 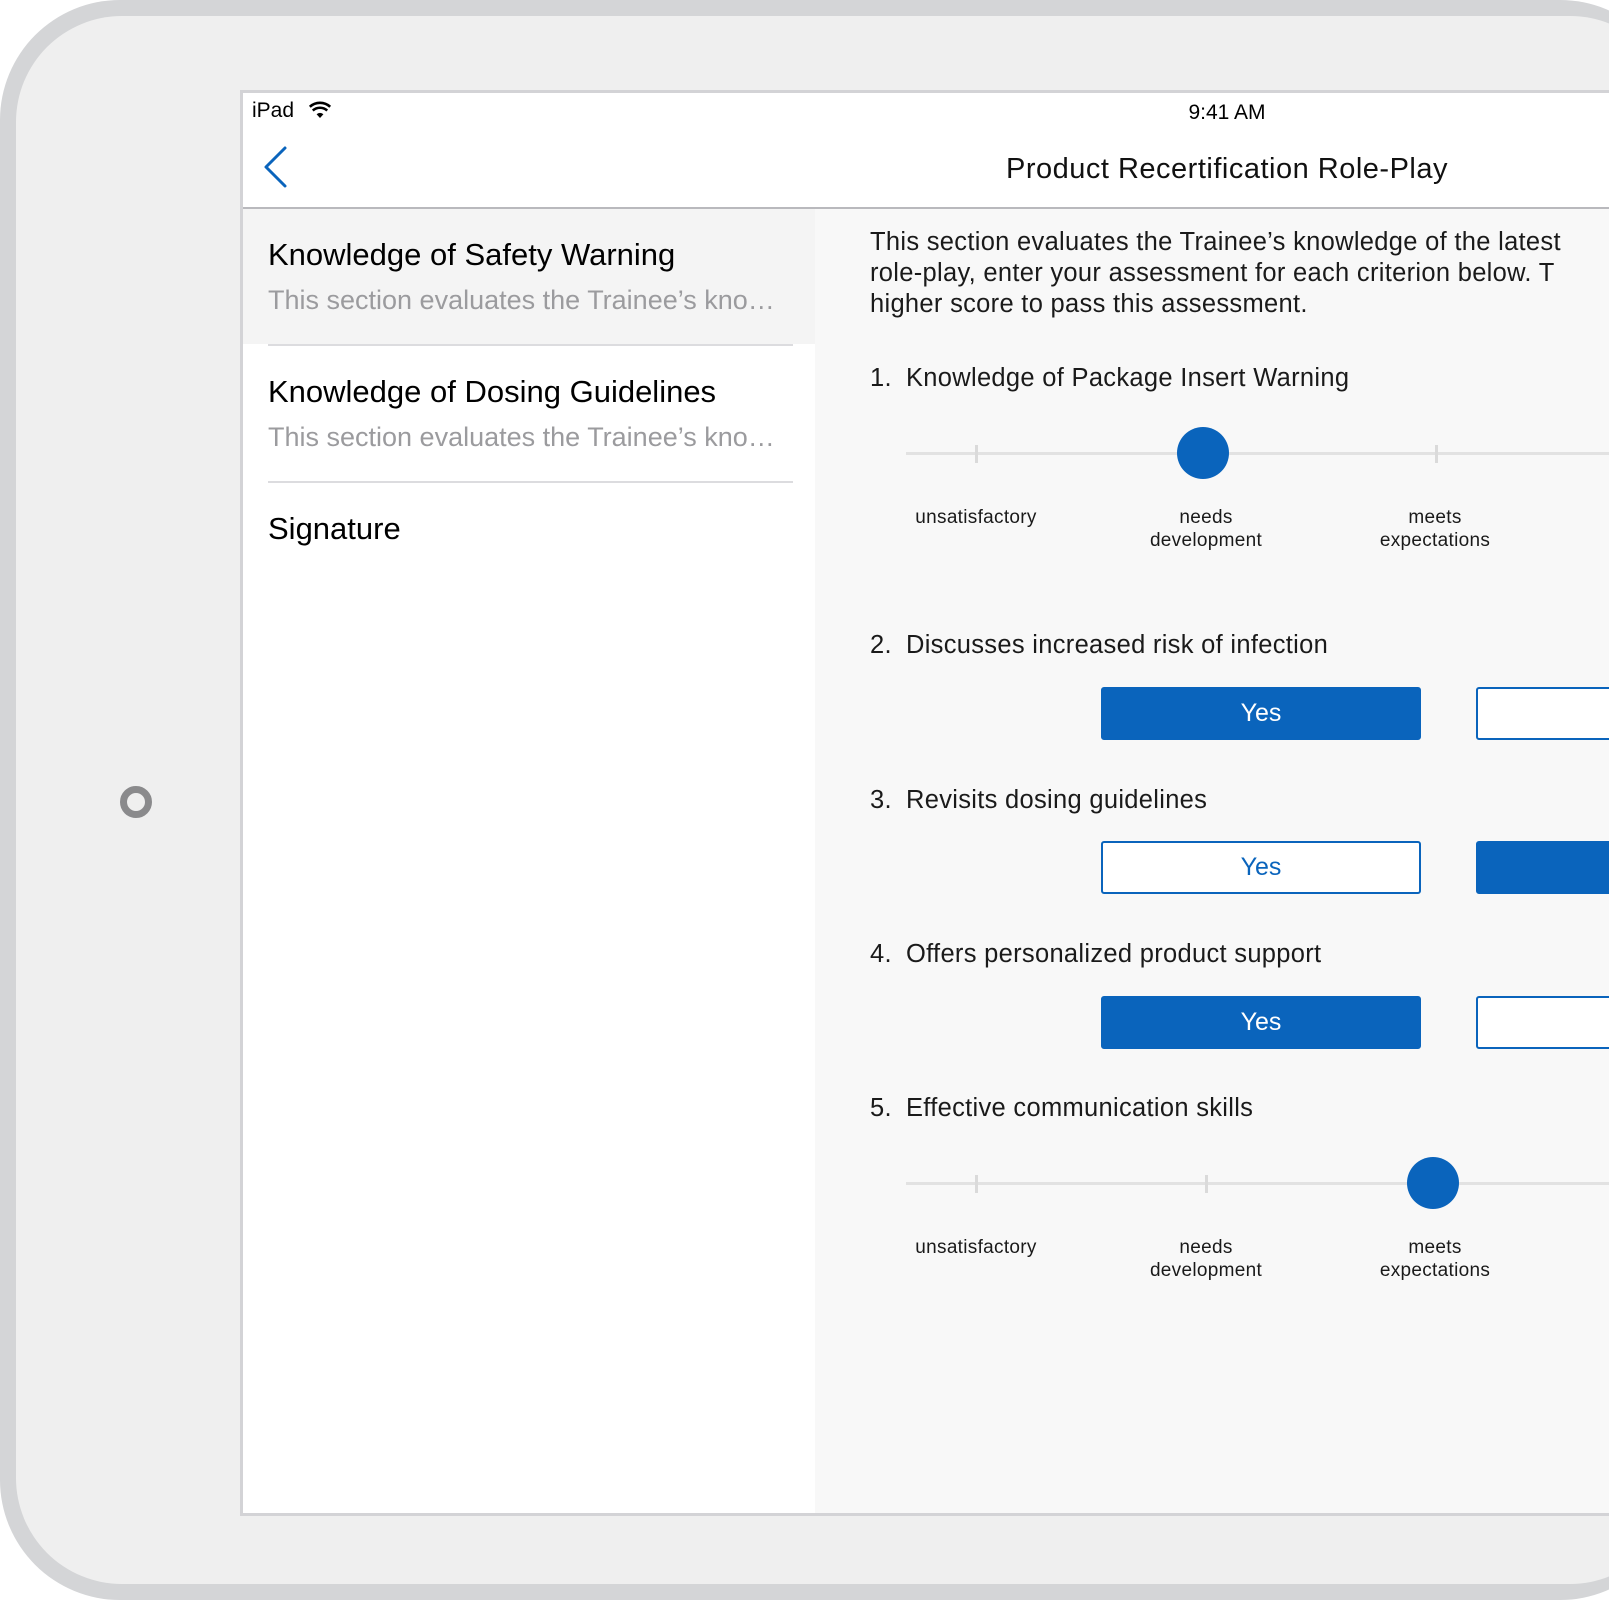 I want to click on back-button, so click(x=279, y=166).